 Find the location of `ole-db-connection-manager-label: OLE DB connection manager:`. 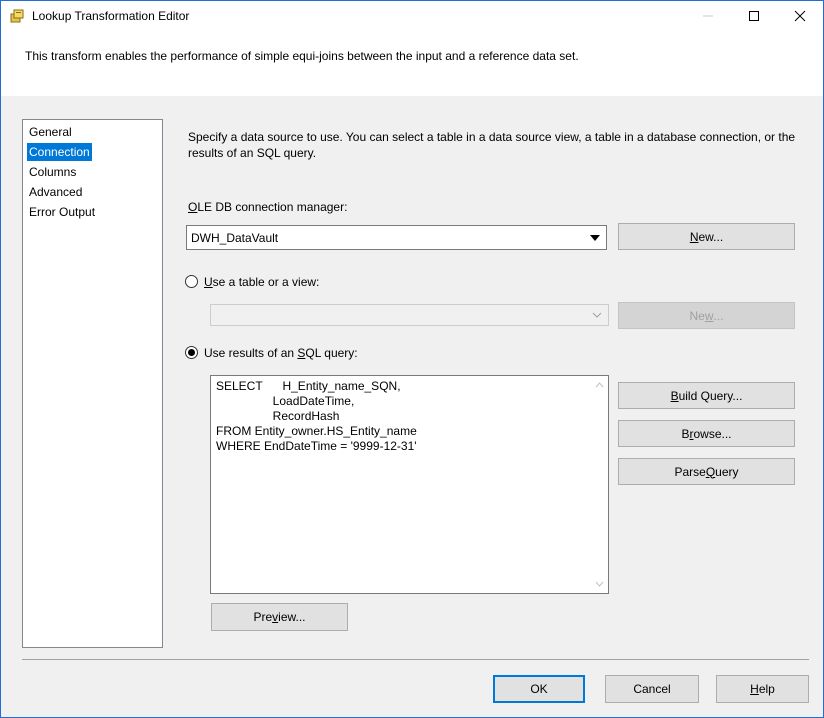

ole-db-connection-manager-label: OLE DB connection manager: is located at coordinates (268, 207).